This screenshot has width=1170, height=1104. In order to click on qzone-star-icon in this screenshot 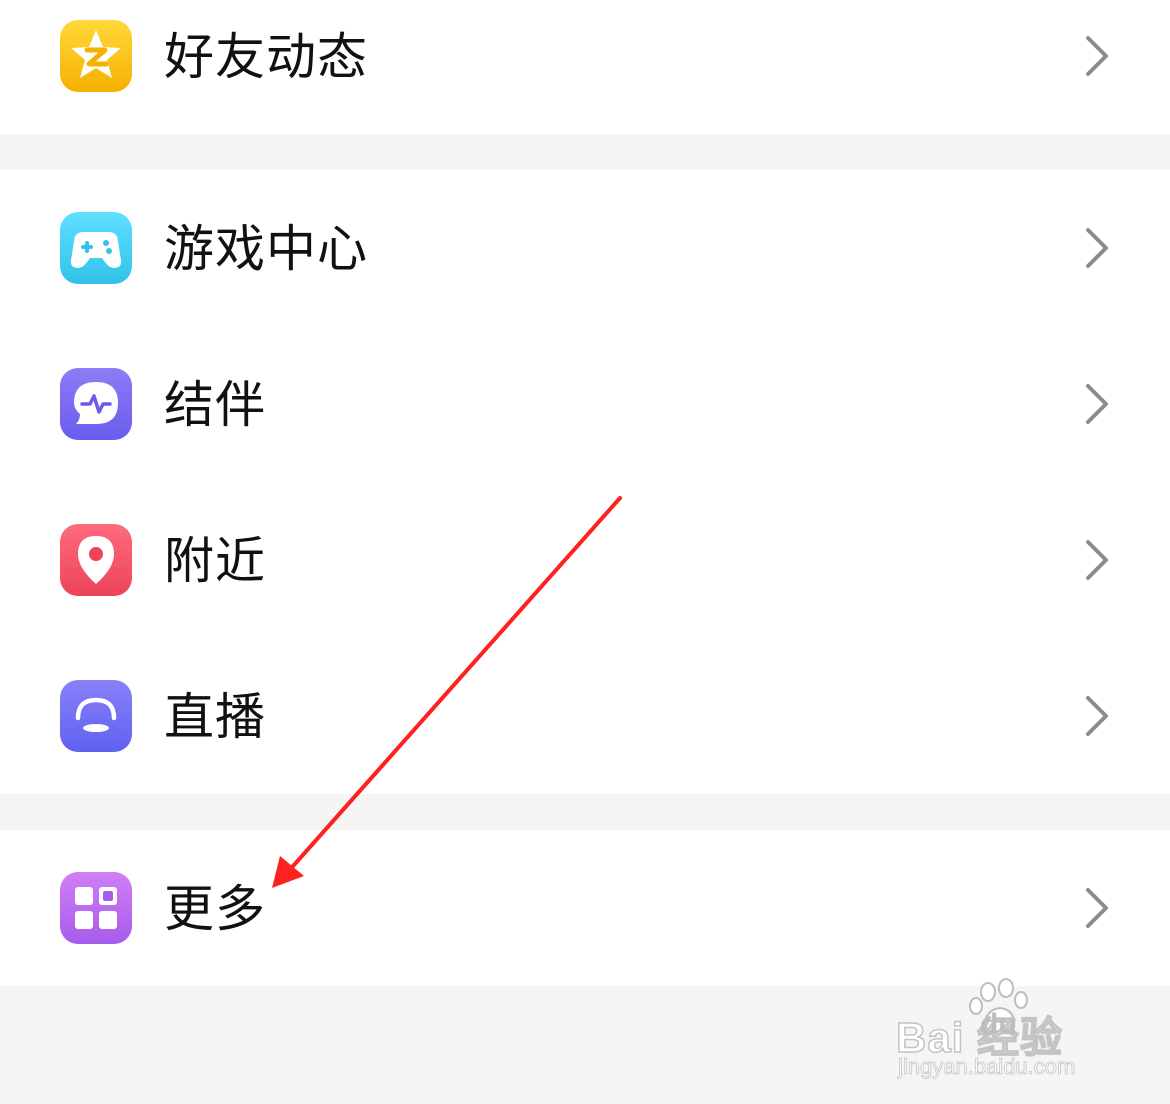, I will do `click(96, 56)`.